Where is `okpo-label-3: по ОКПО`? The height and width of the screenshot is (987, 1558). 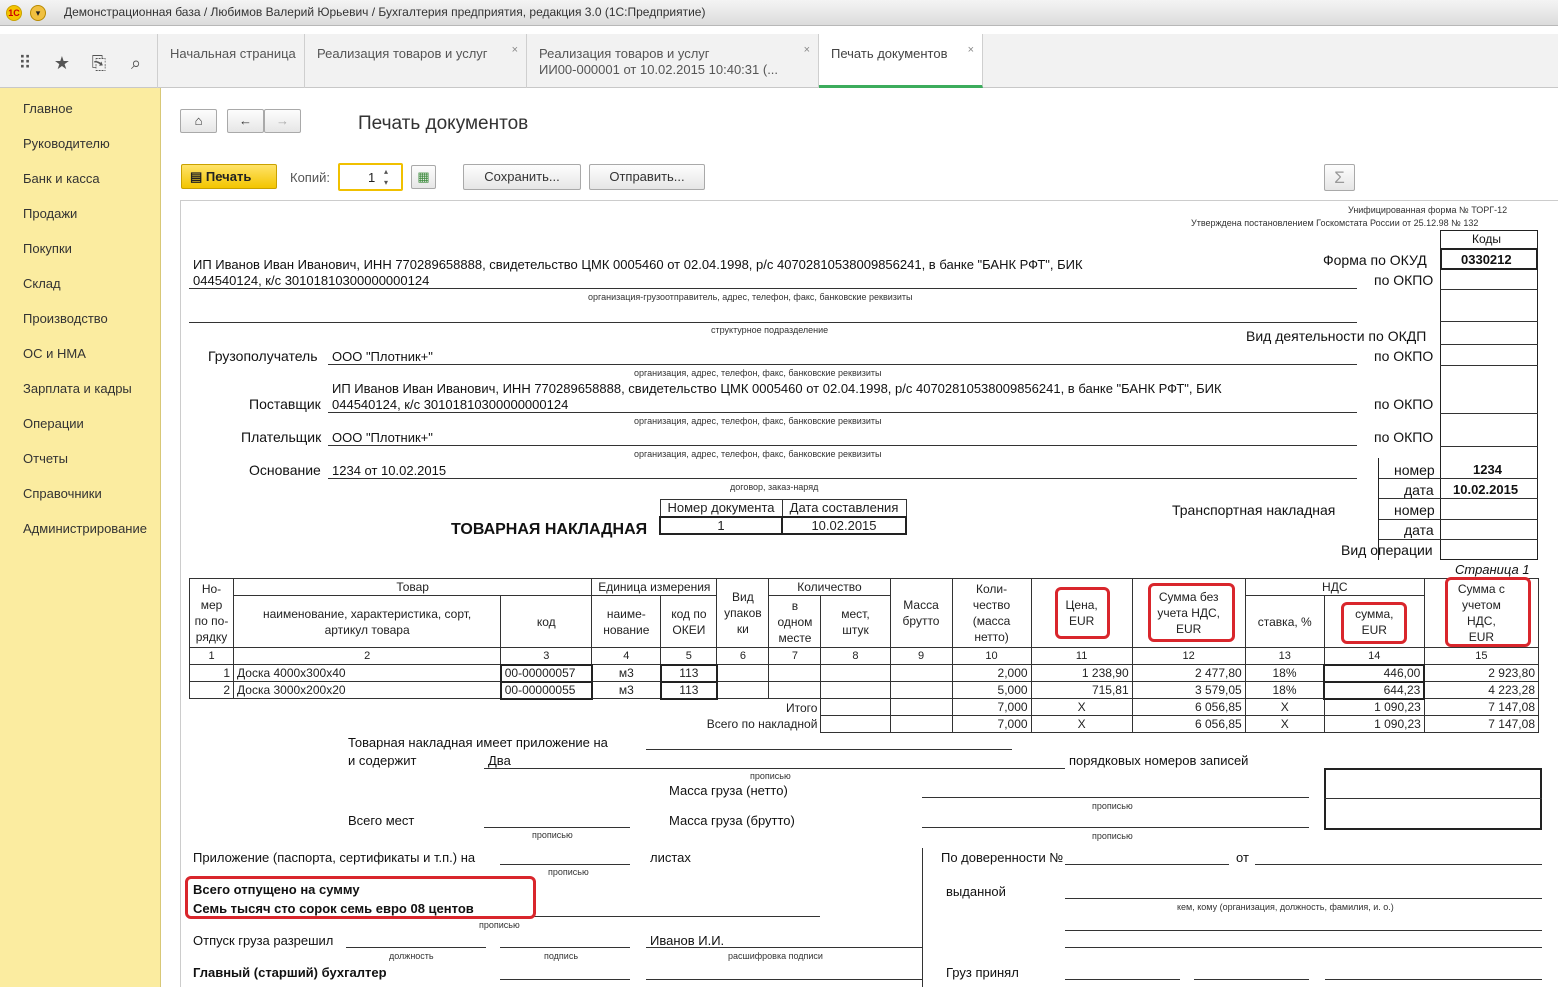
okpo-label-3: по ОКПО is located at coordinates (1404, 404).